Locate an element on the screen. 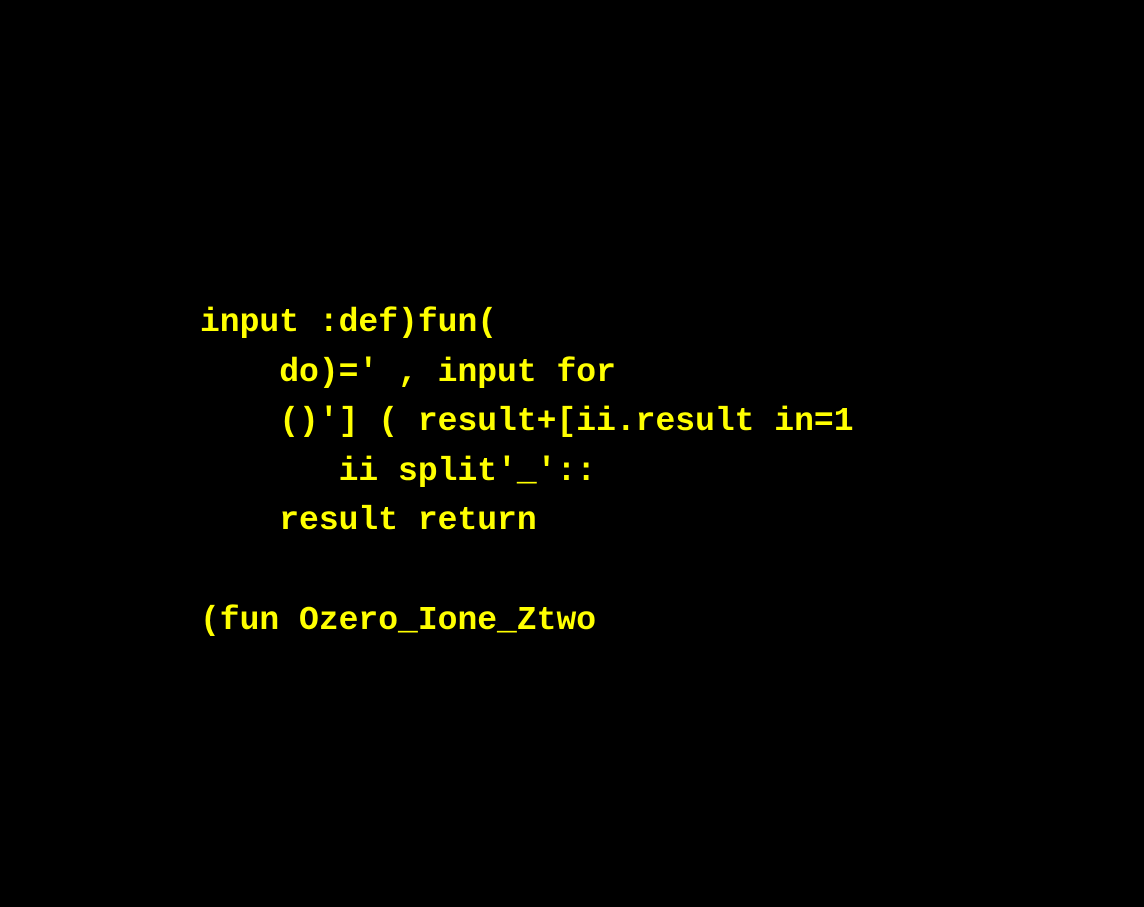 This screenshot has width=1144, height=907. code-line-7: (fun Ozero_Ione_Ztwo is located at coordinates (398, 620).